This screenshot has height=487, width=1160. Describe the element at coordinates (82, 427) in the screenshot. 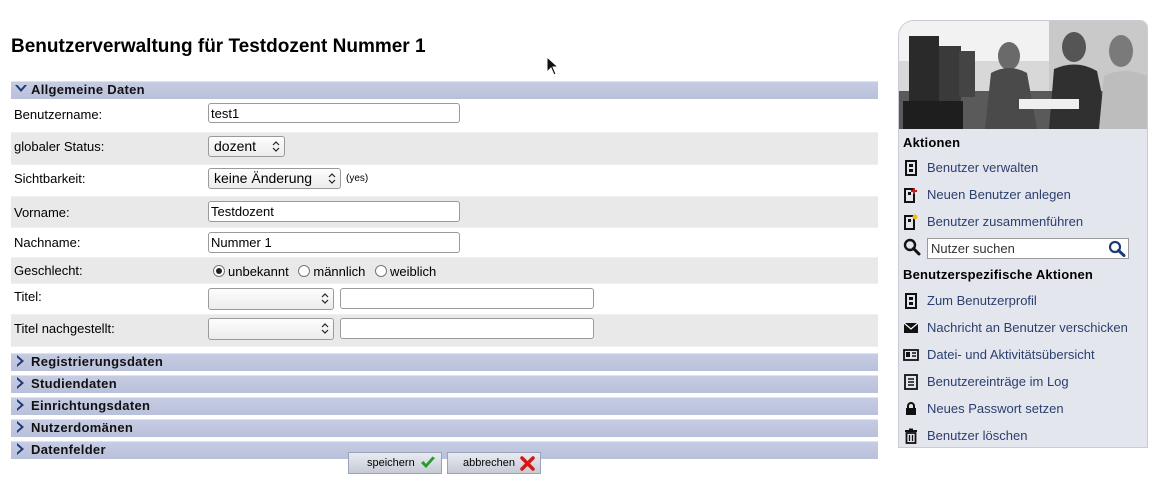

I see `section-label: Nutzerdomänen` at that location.